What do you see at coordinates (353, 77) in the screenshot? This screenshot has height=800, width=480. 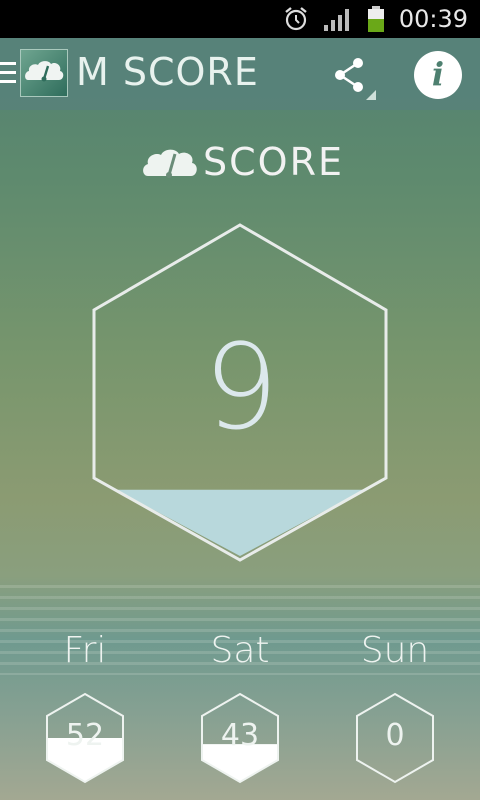 I see `share-icon` at bounding box center [353, 77].